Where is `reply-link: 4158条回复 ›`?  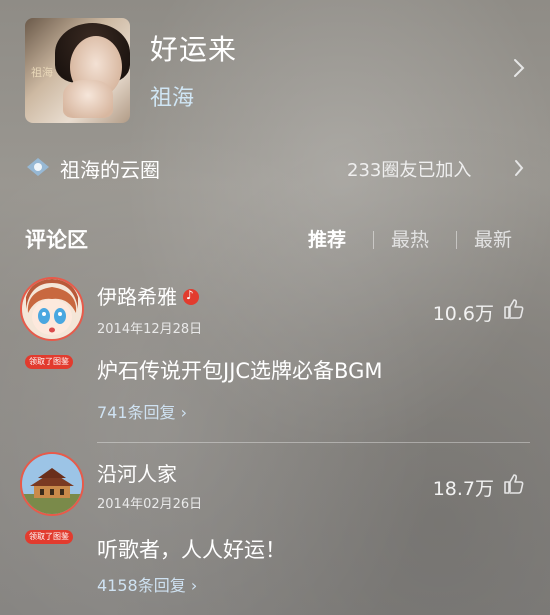
reply-link: 4158条回复 › is located at coordinates (147, 584).